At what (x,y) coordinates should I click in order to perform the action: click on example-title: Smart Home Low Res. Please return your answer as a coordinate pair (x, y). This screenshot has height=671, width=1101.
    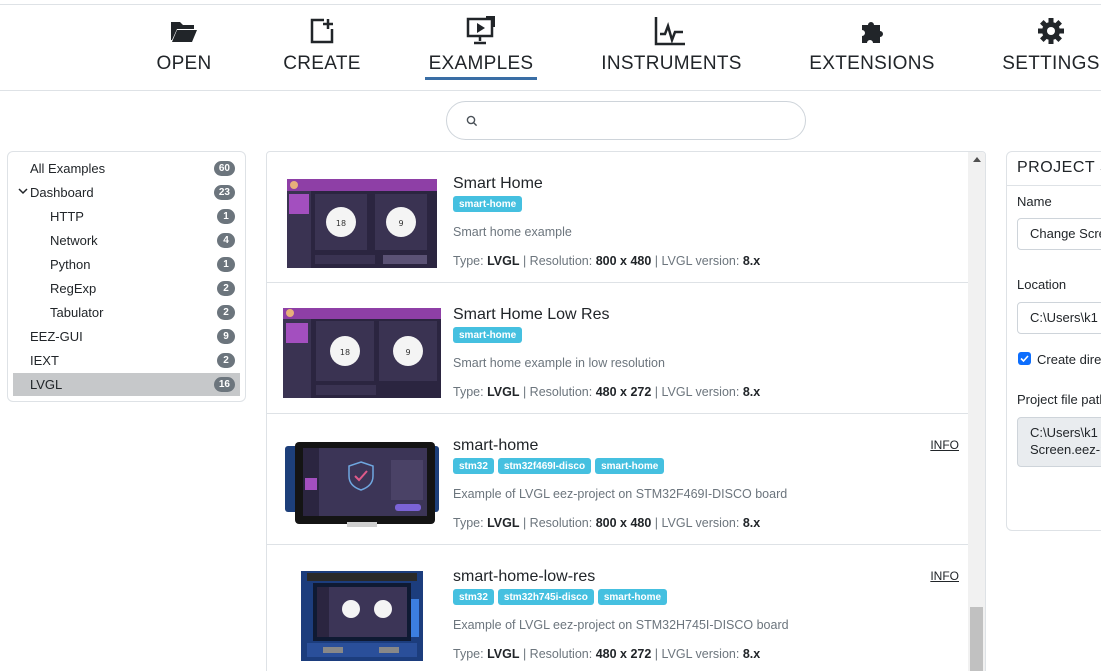
    Looking at the image, I should click on (531, 314).